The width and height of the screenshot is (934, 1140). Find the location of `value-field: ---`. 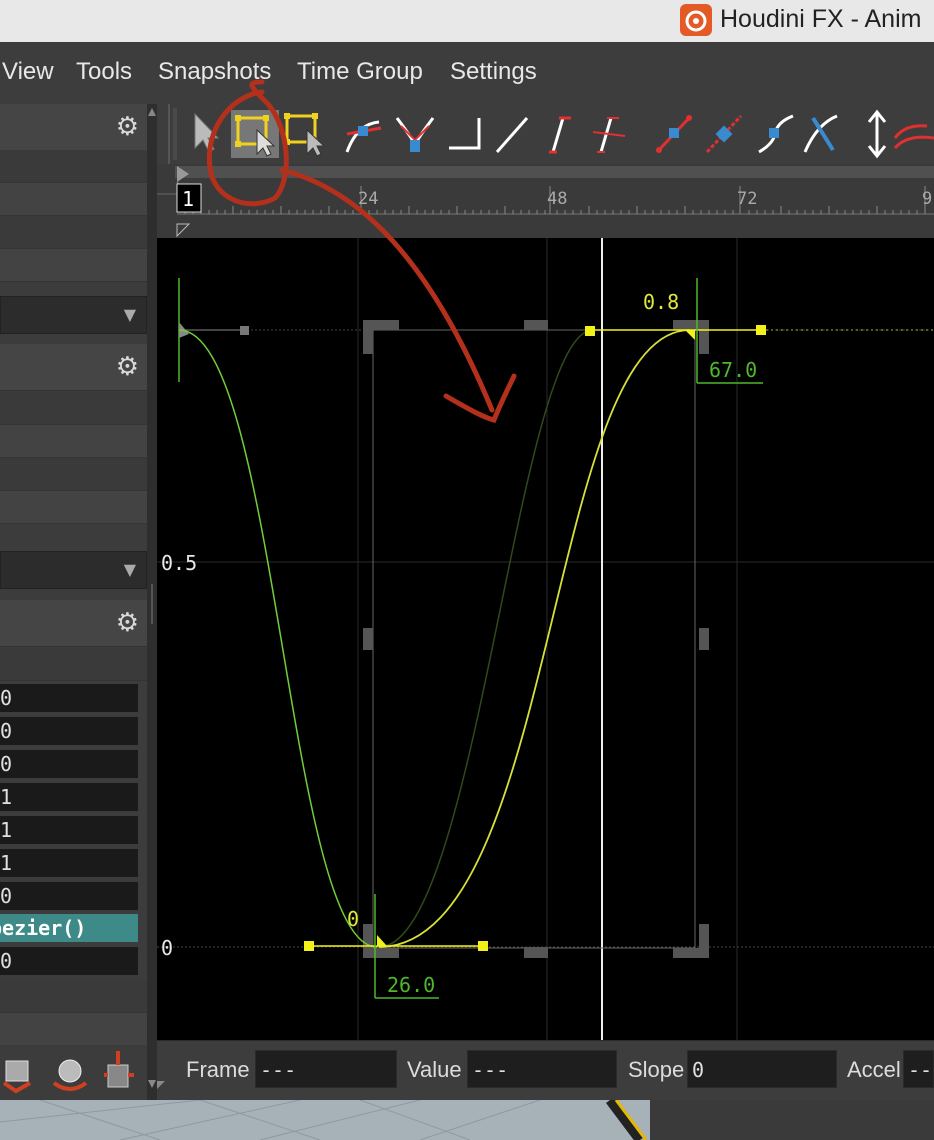

value-field: --- is located at coordinates (542, 1069).